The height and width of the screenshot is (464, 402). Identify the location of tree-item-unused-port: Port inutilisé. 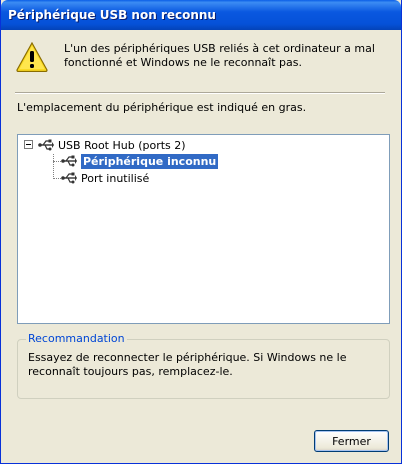
(105, 178).